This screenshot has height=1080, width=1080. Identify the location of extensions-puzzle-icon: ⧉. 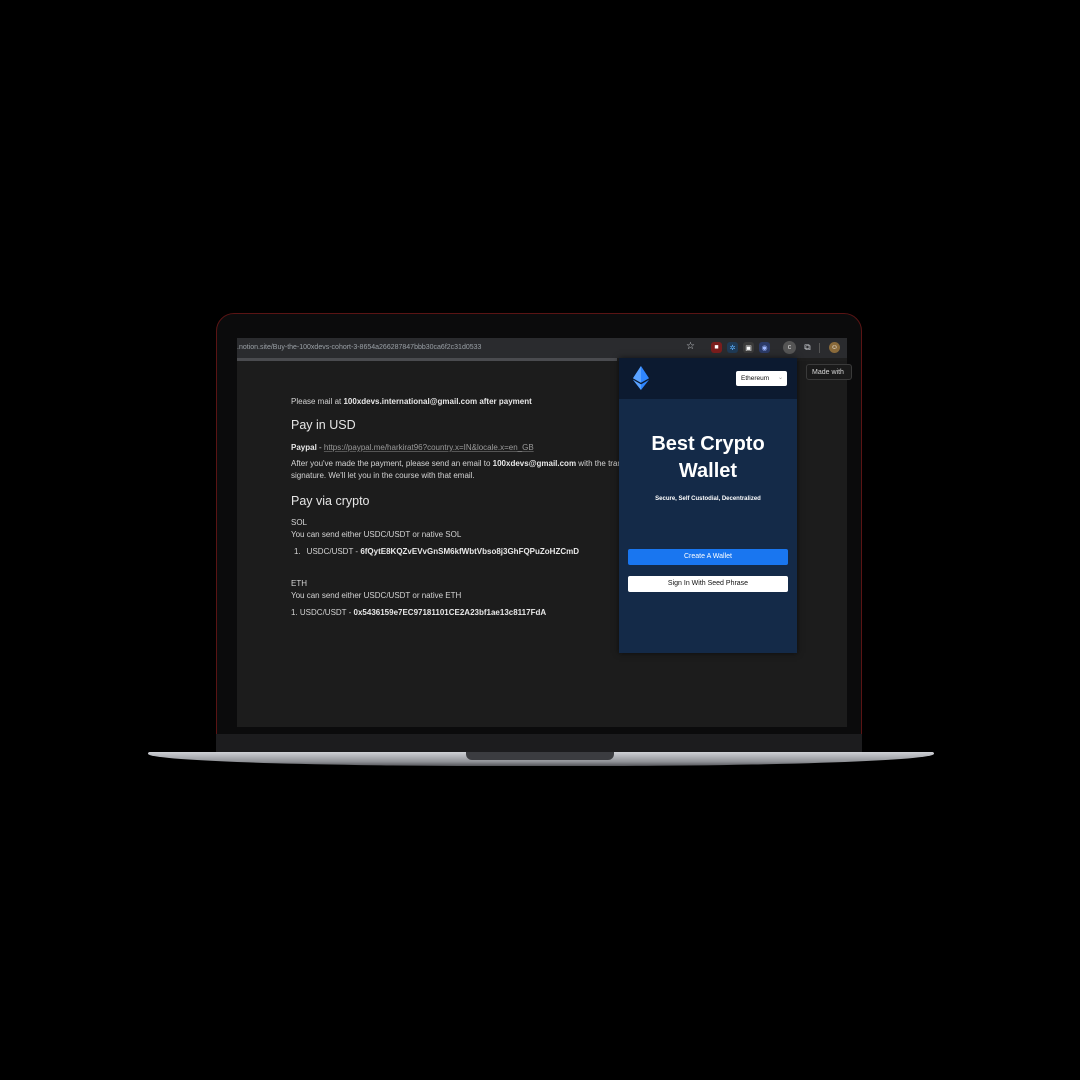
(807, 347).